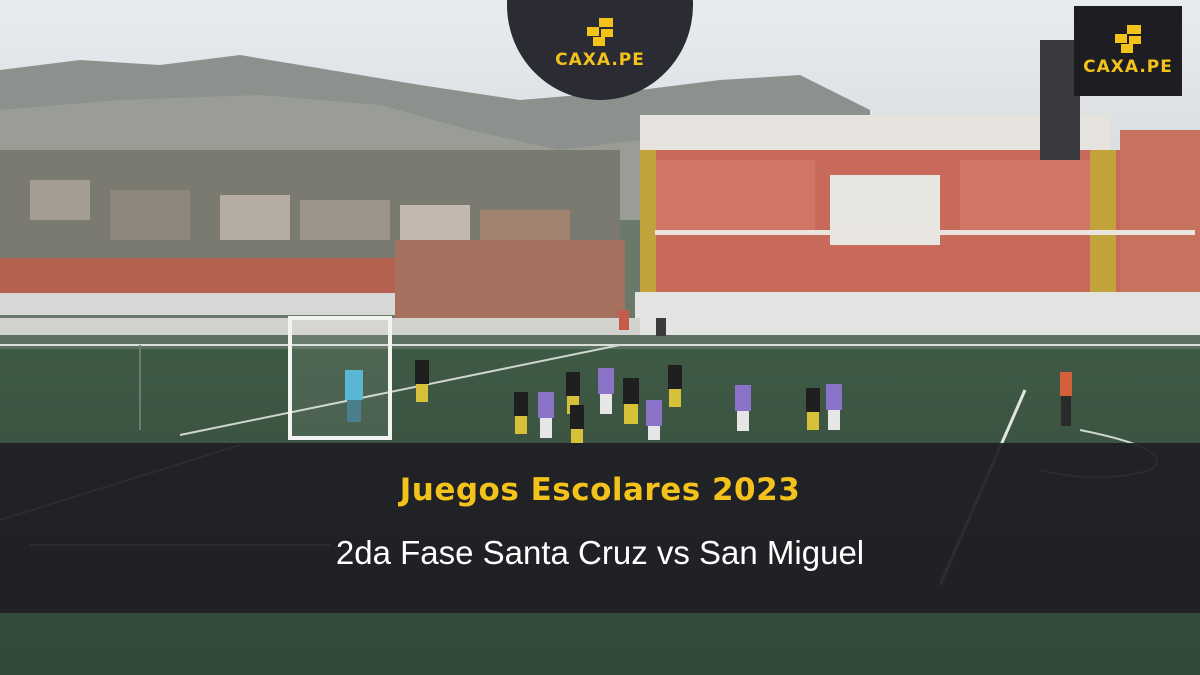  I want to click on brand-logo-corner: CAXA.PE, so click(1128, 51).